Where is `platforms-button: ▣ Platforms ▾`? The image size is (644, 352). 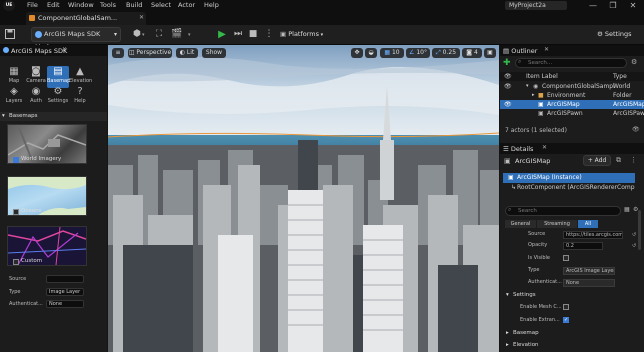 platforms-button: ▣ Platforms ▾ is located at coordinates (301, 34).